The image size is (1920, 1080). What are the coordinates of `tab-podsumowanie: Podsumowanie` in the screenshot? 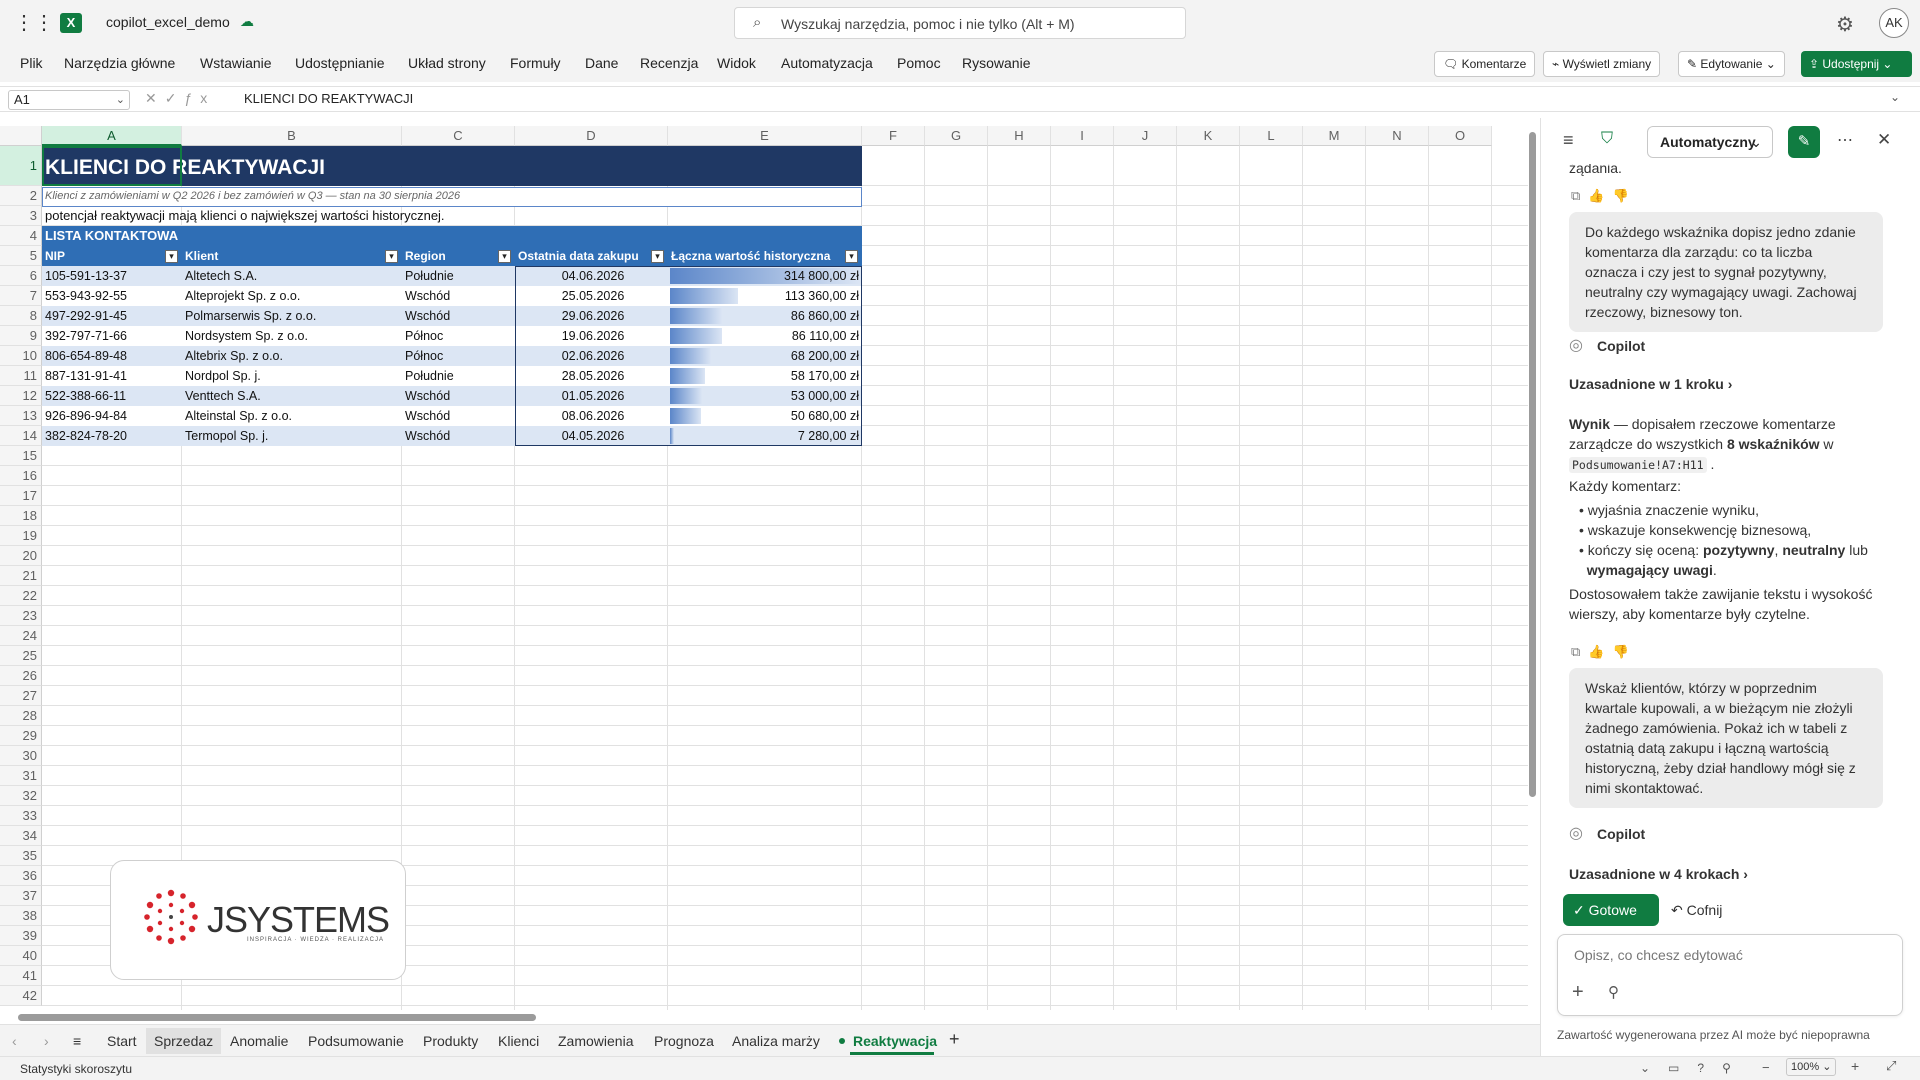 It's located at (356, 1041).